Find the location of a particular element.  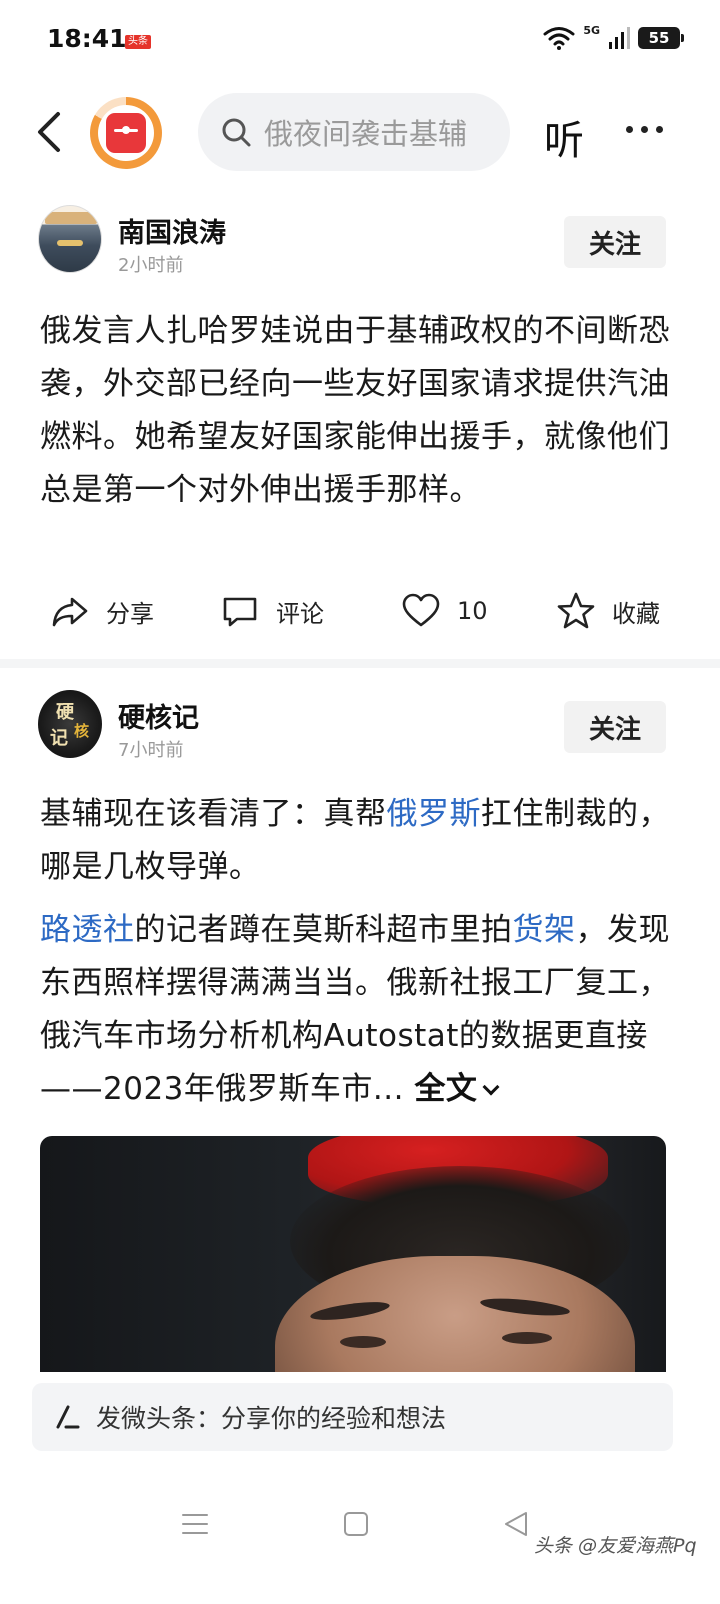

status-time: 18:41 is located at coordinates (87, 38).